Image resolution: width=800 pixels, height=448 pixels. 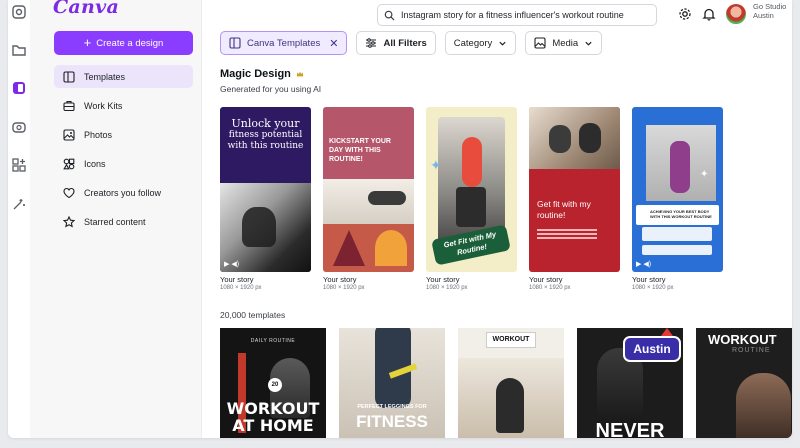 What do you see at coordinates (630, 383) in the screenshot?
I see `template-tile: Austin NEVER` at bounding box center [630, 383].